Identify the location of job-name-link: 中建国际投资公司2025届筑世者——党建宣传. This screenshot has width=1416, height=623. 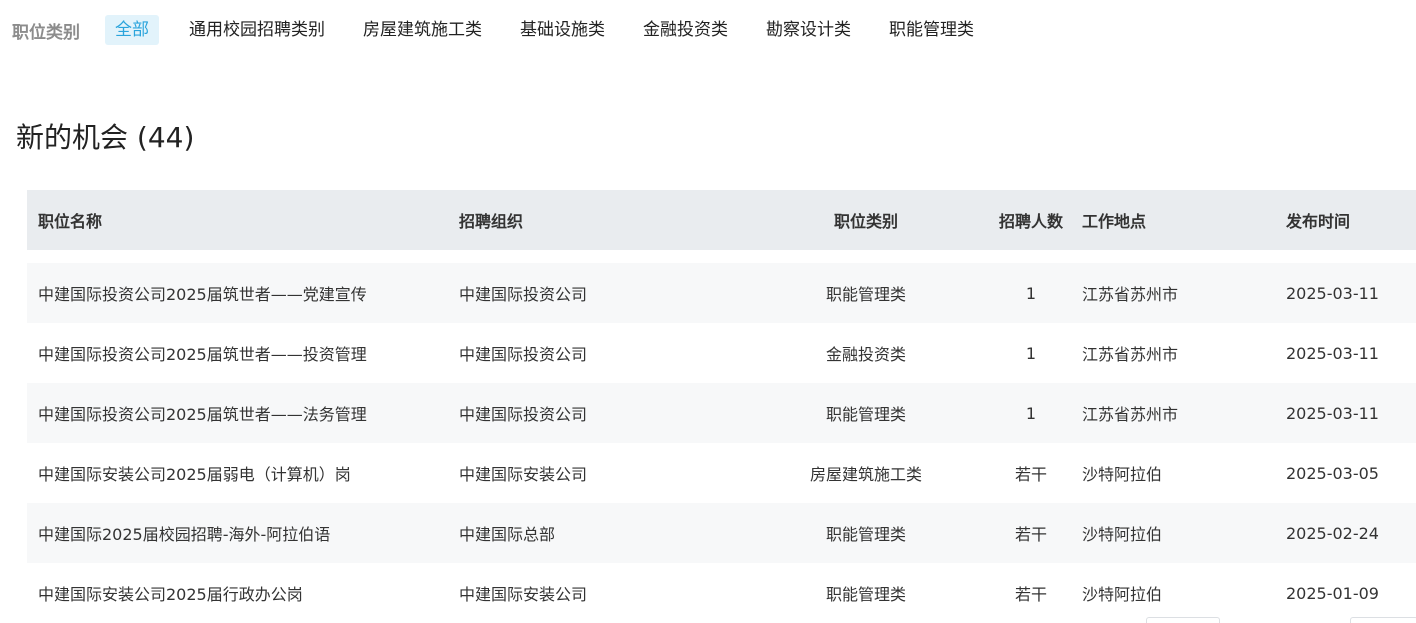
(237, 293).